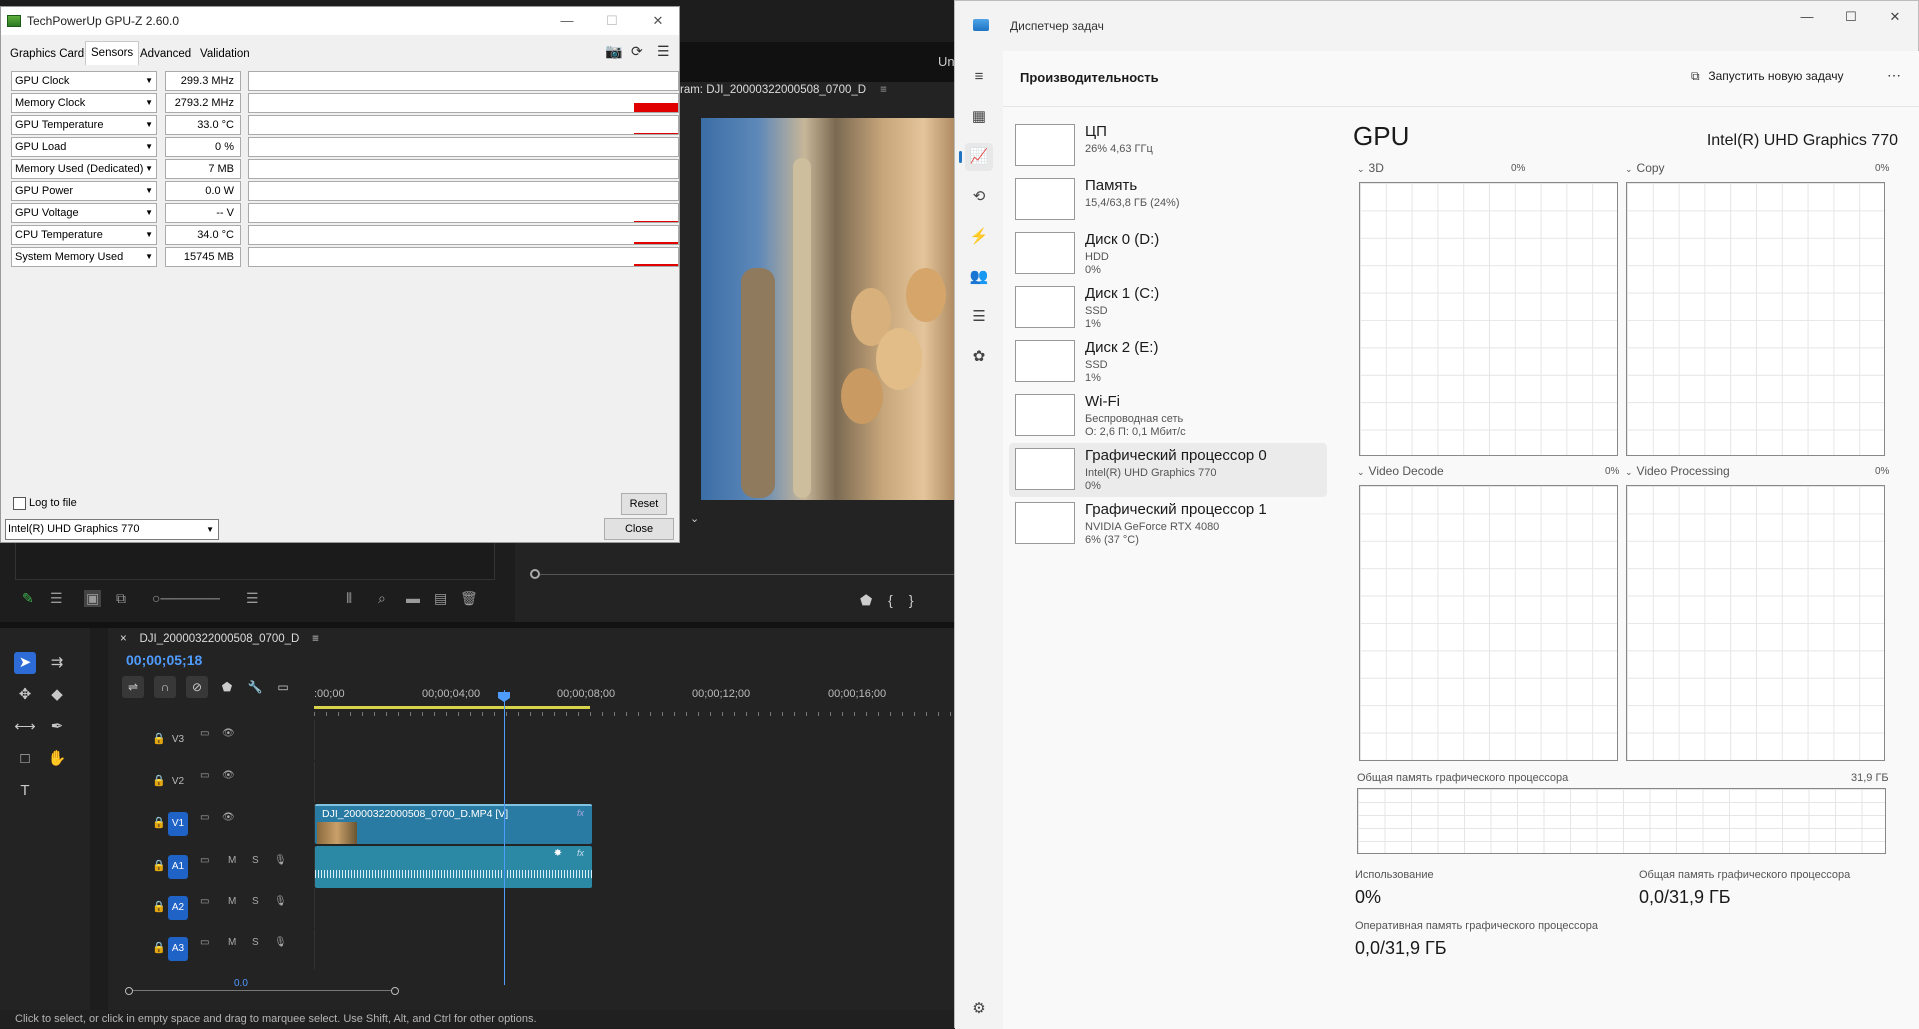 The height and width of the screenshot is (1029, 1919). I want to click on slip-tool-icon: ⟷, so click(25, 727).